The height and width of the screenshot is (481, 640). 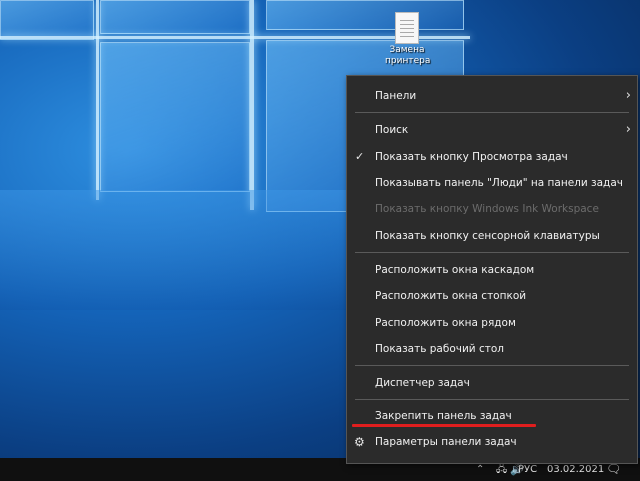 What do you see at coordinates (444, 425) in the screenshot?
I see `highlight-underline` at bounding box center [444, 425].